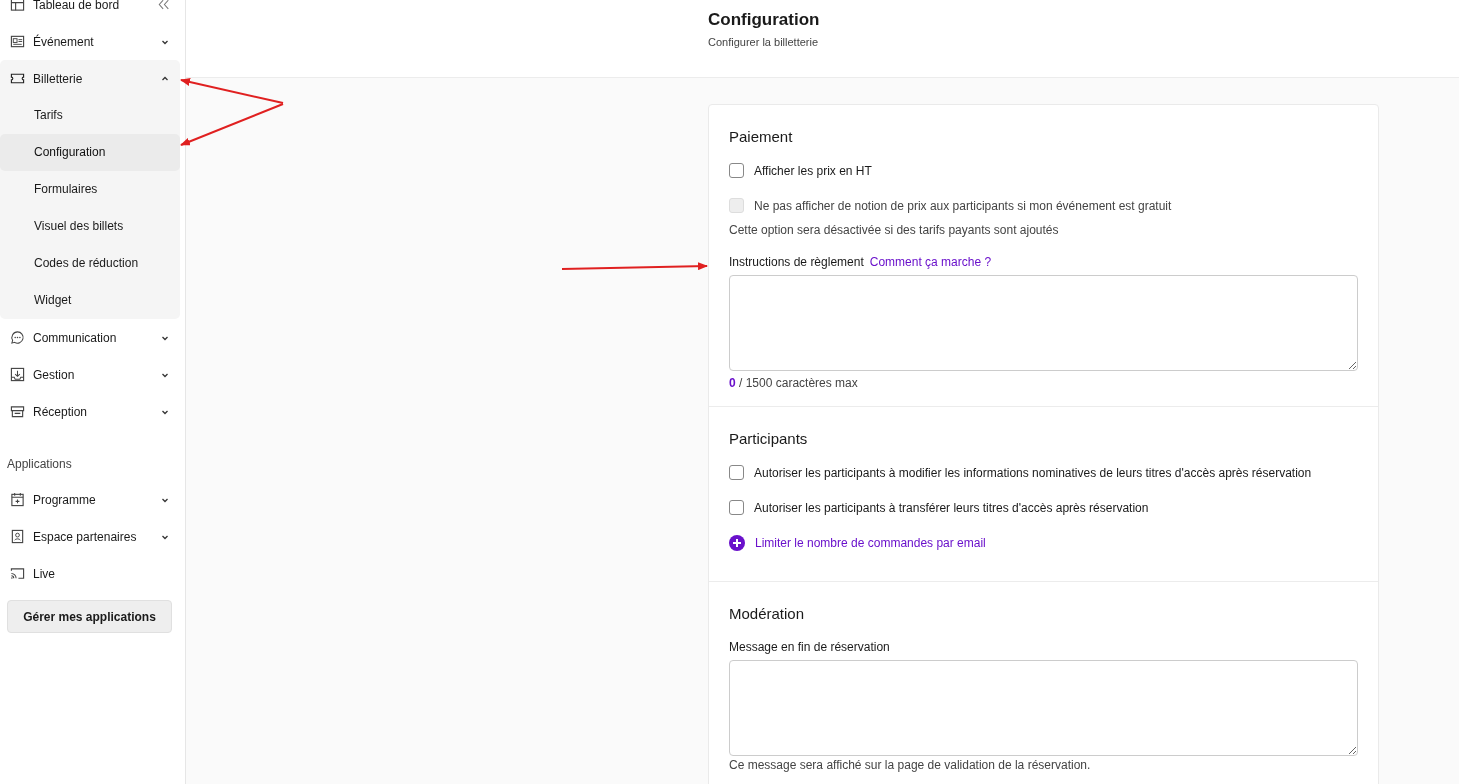  I want to click on calendar-icon, so click(17, 499).